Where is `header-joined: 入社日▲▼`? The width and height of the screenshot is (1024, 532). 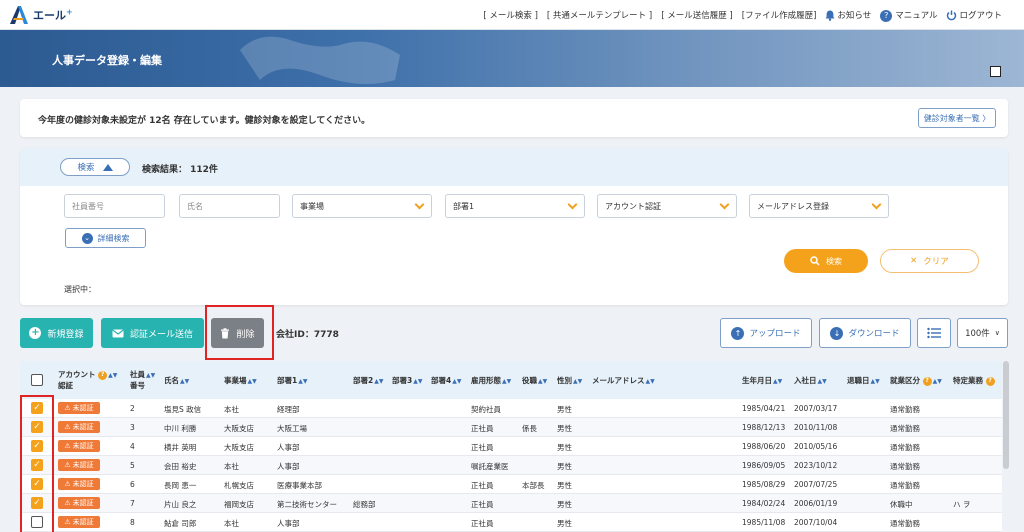 header-joined: 入社日▲▼ is located at coordinates (810, 381).